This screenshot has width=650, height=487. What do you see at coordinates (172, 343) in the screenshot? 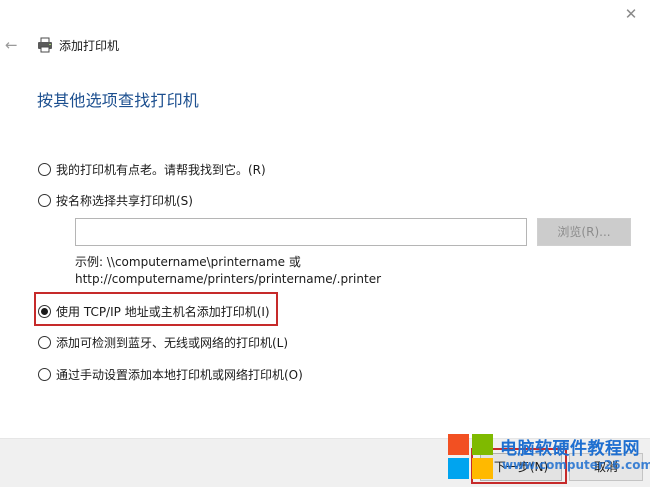
I see `option-label: 添加可检测到蓝牙、无线或网络的打印机(L)` at bounding box center [172, 343].